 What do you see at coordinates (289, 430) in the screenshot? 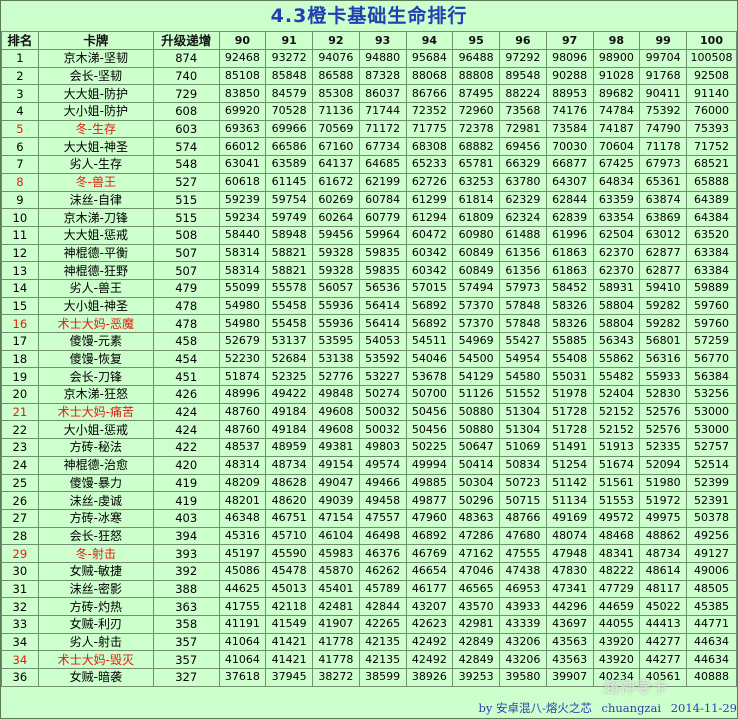
I see `level-value-cell: 49184` at bounding box center [289, 430].